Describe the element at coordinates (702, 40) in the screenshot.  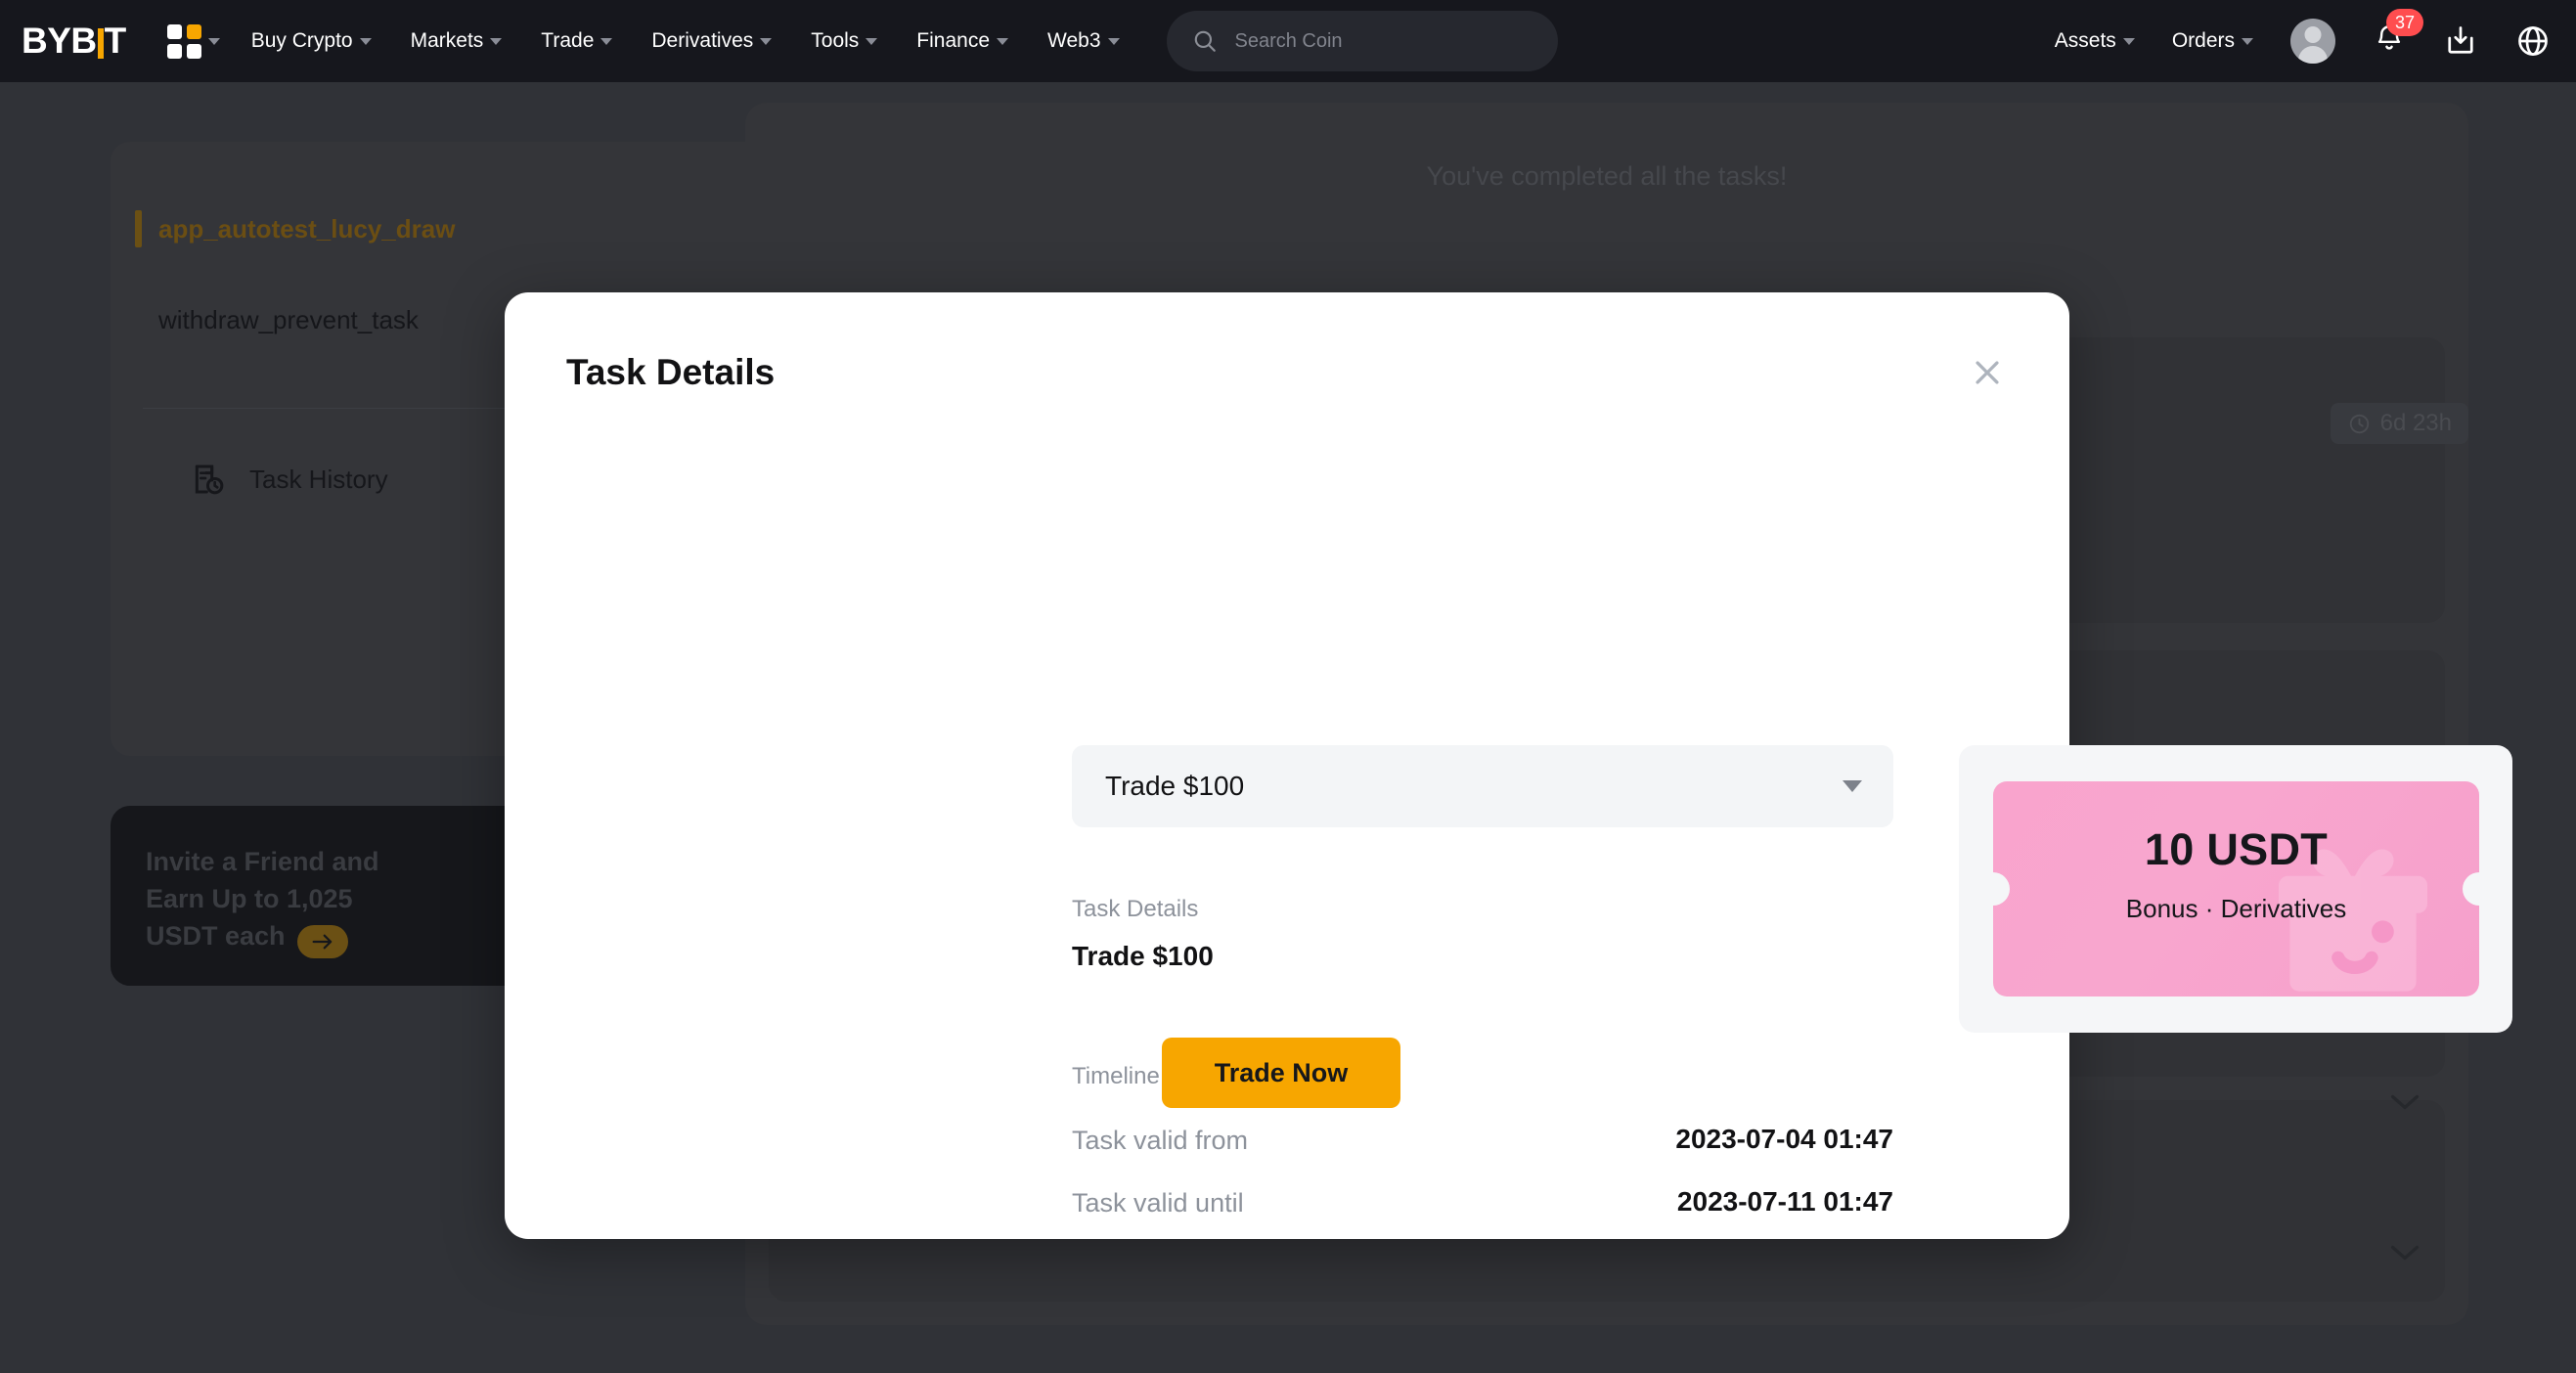
I see `nav-label: Derivatives` at that location.